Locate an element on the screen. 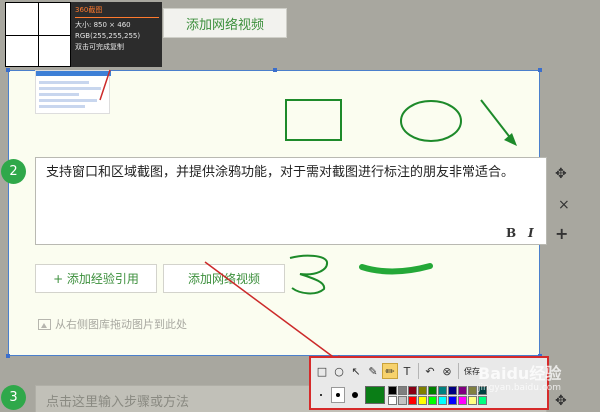 This screenshot has height=412, width=600. italic-button: I is located at coordinates (531, 233).